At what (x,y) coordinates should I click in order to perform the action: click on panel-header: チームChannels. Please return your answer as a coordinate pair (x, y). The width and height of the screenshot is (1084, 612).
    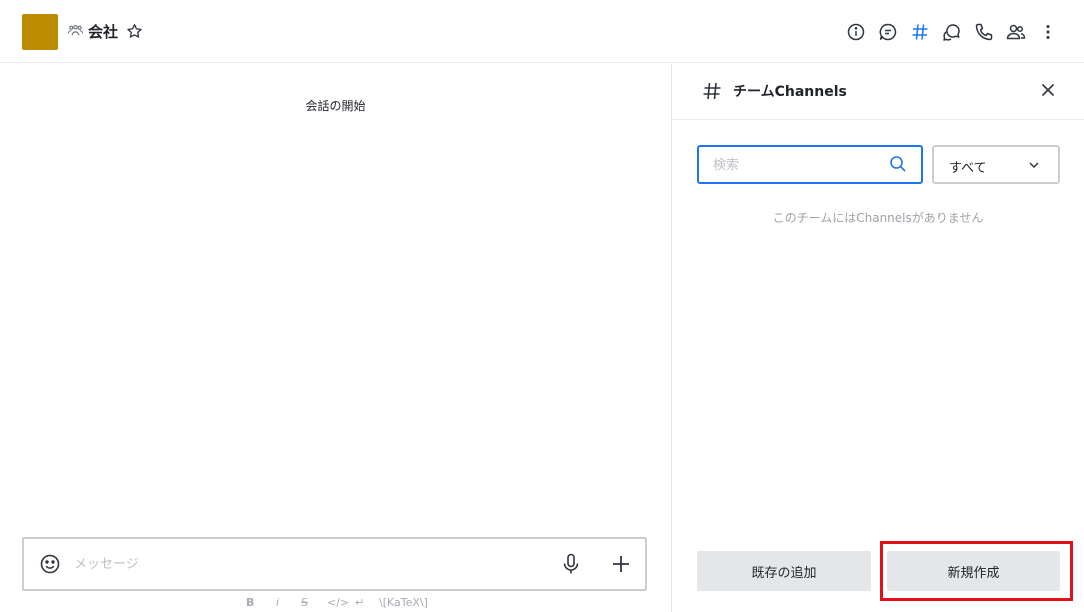
    Looking at the image, I should click on (878, 92).